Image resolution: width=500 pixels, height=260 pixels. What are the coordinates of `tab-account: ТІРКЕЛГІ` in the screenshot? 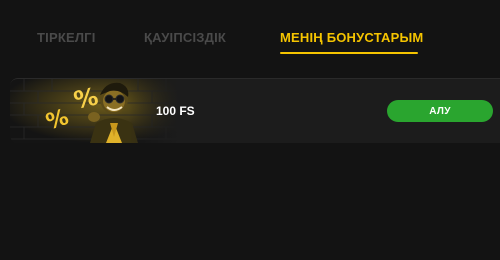 It's located at (66, 37).